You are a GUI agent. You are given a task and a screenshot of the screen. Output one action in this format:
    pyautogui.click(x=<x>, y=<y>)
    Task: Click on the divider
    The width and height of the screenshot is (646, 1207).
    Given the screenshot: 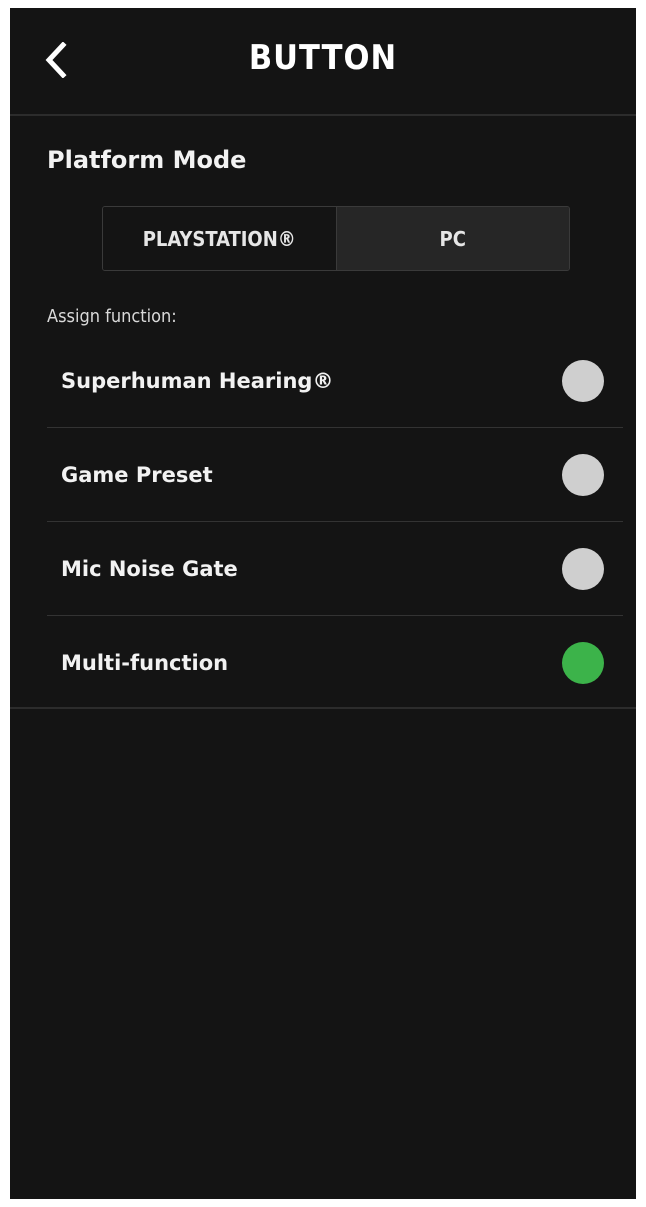 What is the action you would take?
    pyautogui.click(x=323, y=708)
    